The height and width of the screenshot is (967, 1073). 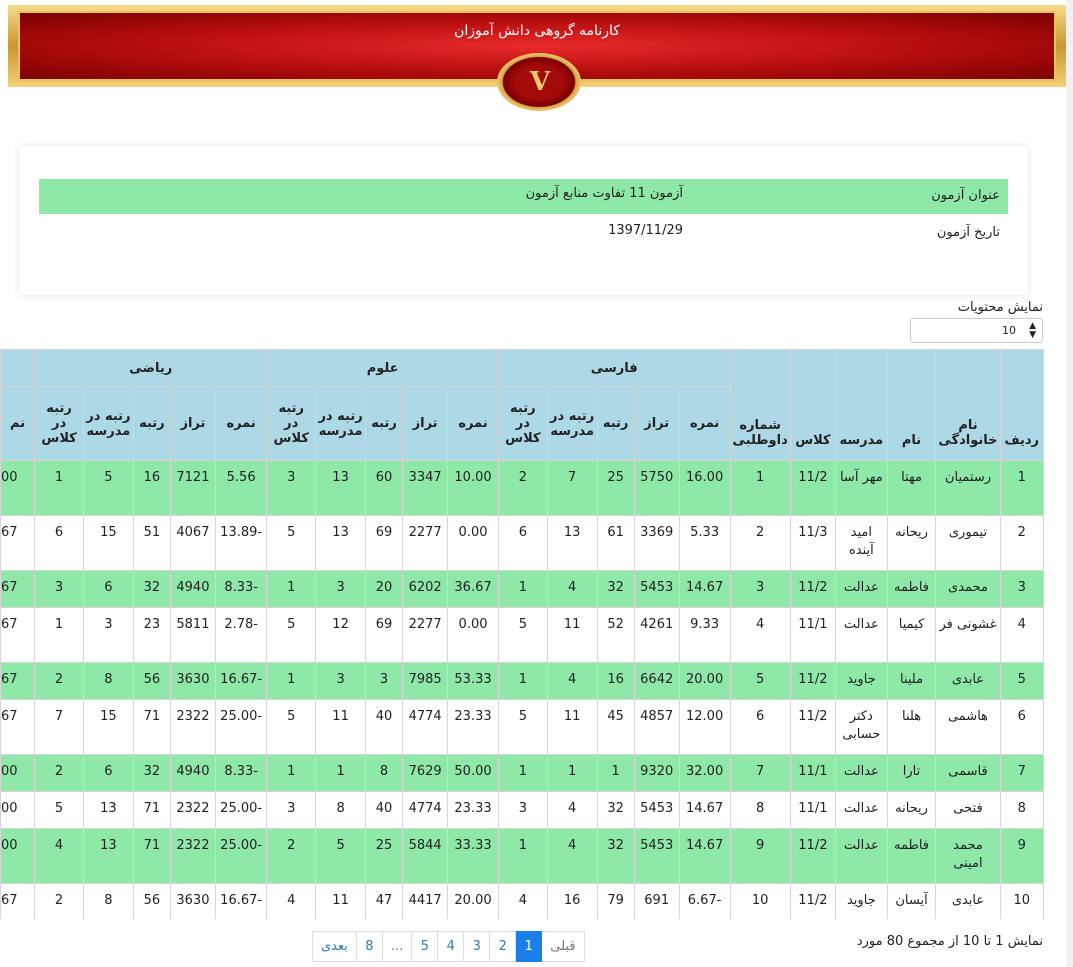 What do you see at coordinates (108, 901) in the screenshot?
I see `table-cell: 8` at bounding box center [108, 901].